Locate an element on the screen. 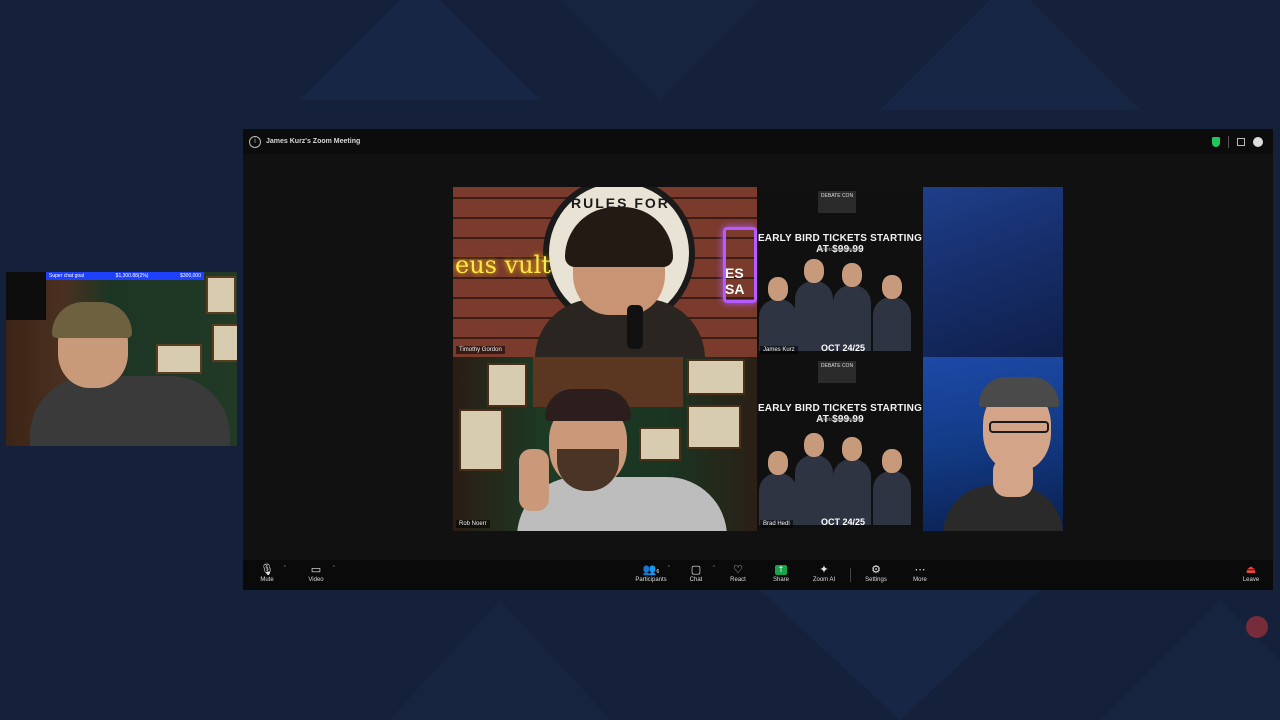  video-button: ▭ Video ^ is located at coordinates (317, 573).